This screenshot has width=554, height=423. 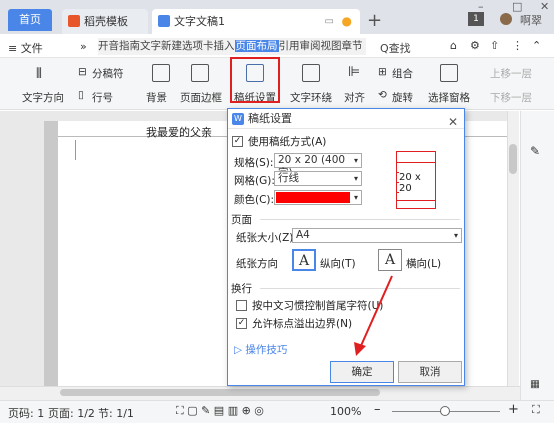 I want to click on margin-corner-mark, so click(x=75, y=150).